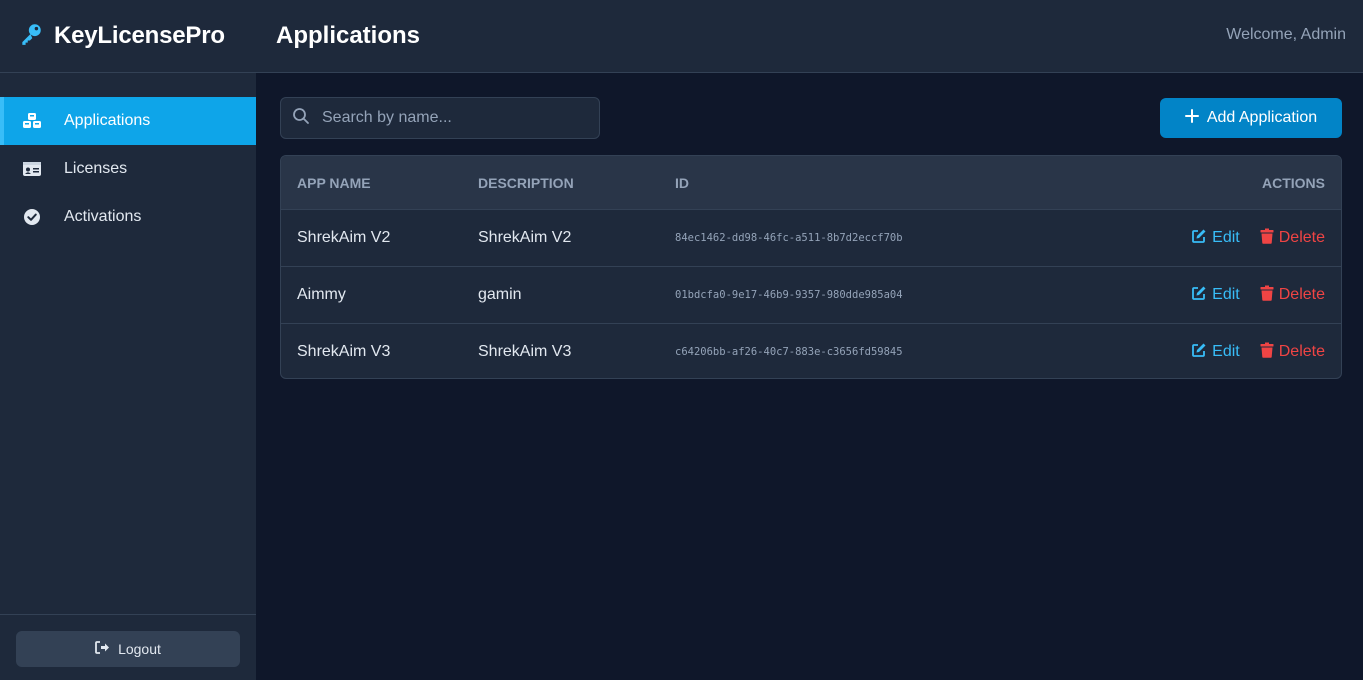 This screenshot has height=680, width=1363. Describe the element at coordinates (103, 216) in the screenshot. I see `sidebar-item-label: Activations` at that location.